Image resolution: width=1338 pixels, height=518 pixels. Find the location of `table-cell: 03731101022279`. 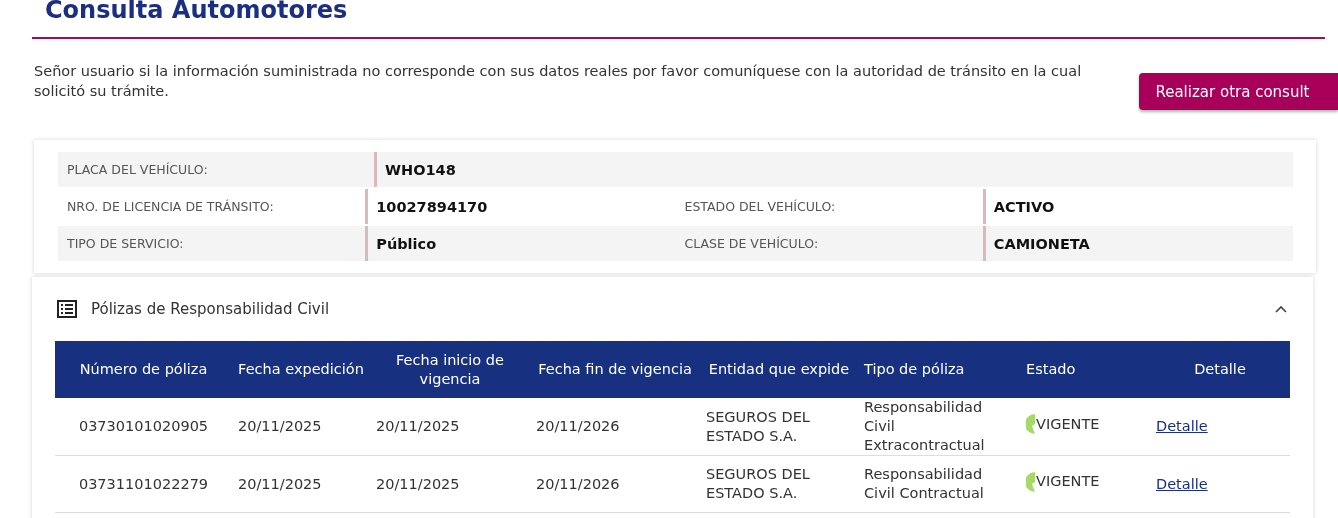

table-cell: 03731101022279 is located at coordinates (143, 484).